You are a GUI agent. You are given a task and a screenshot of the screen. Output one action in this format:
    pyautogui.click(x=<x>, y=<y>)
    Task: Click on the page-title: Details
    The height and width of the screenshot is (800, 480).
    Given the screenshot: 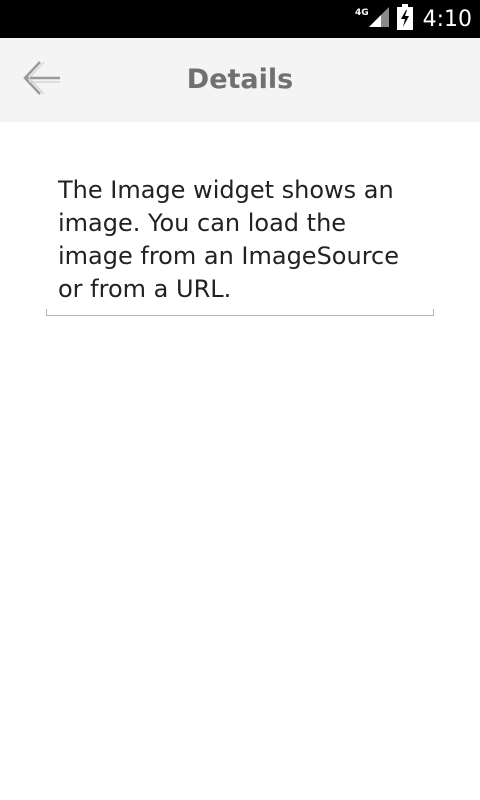 What is the action you would take?
    pyautogui.click(x=240, y=79)
    